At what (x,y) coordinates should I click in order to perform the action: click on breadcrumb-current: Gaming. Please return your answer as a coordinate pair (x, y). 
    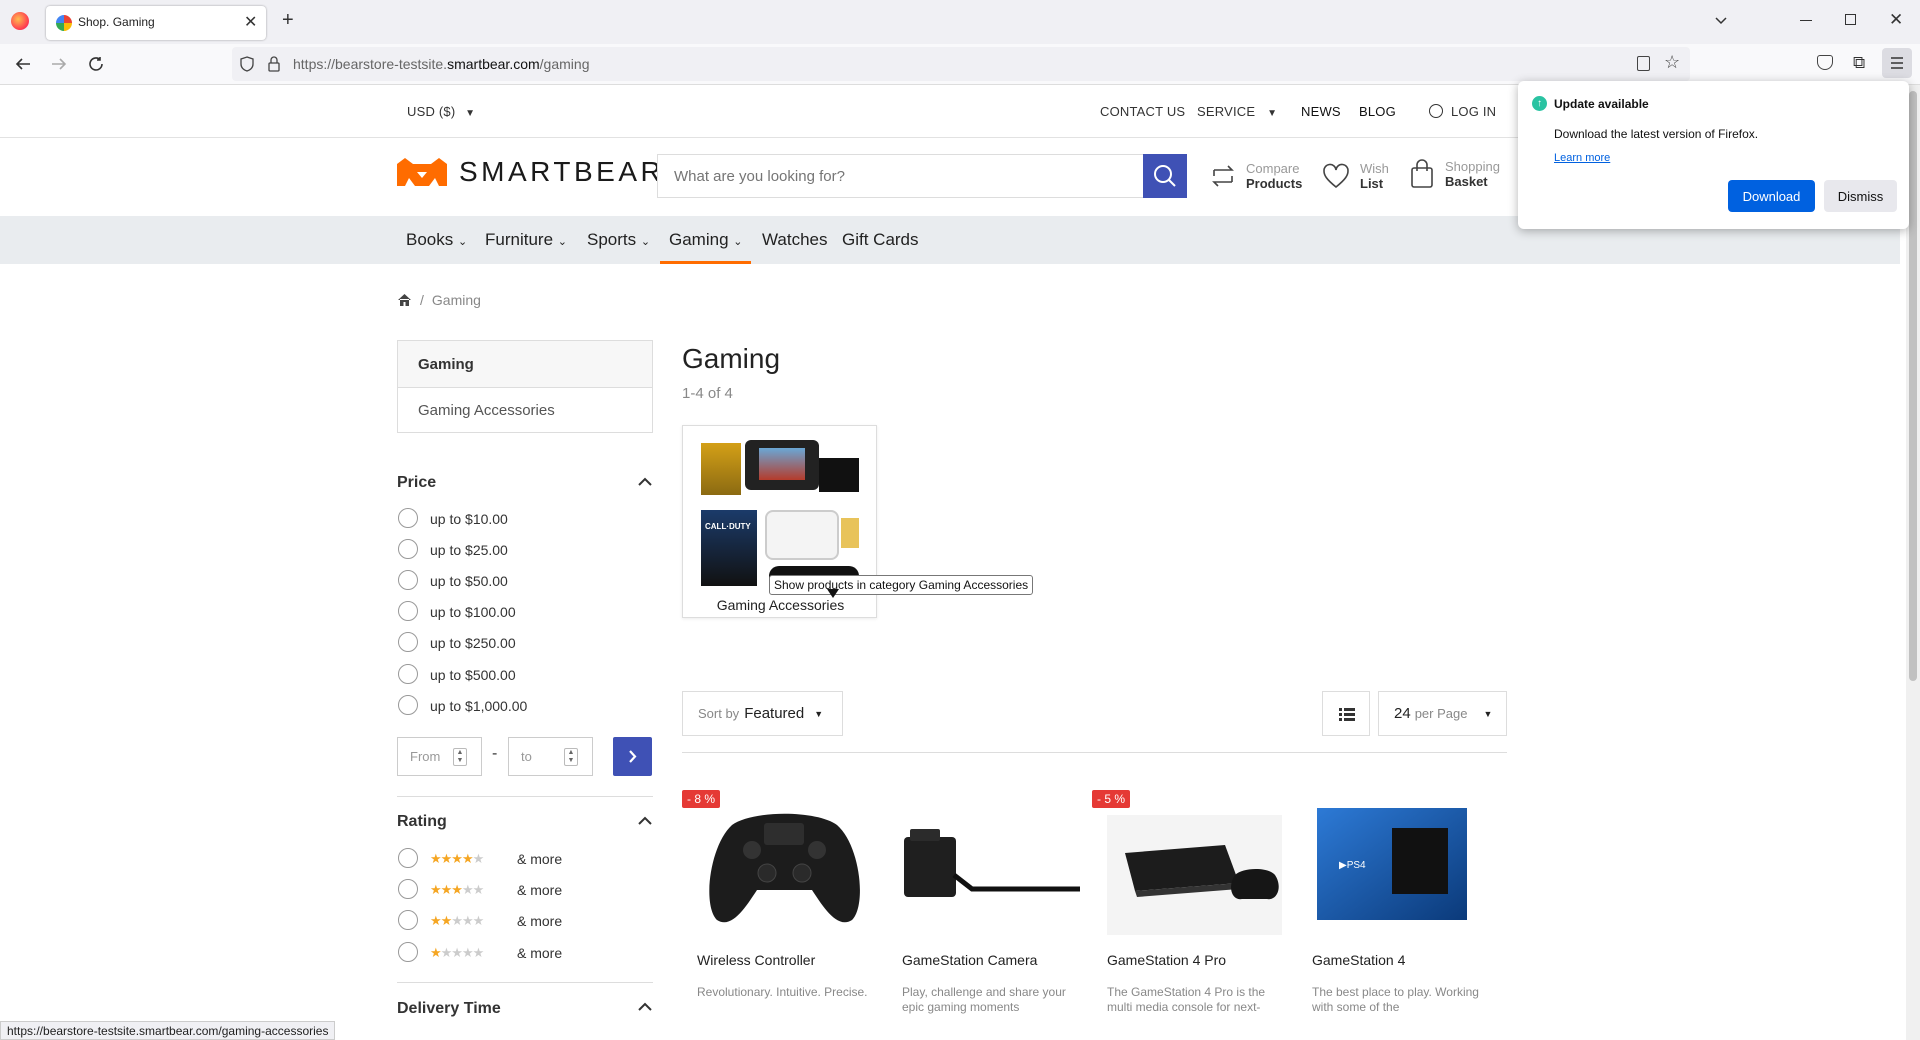
    Looking at the image, I should click on (456, 300).